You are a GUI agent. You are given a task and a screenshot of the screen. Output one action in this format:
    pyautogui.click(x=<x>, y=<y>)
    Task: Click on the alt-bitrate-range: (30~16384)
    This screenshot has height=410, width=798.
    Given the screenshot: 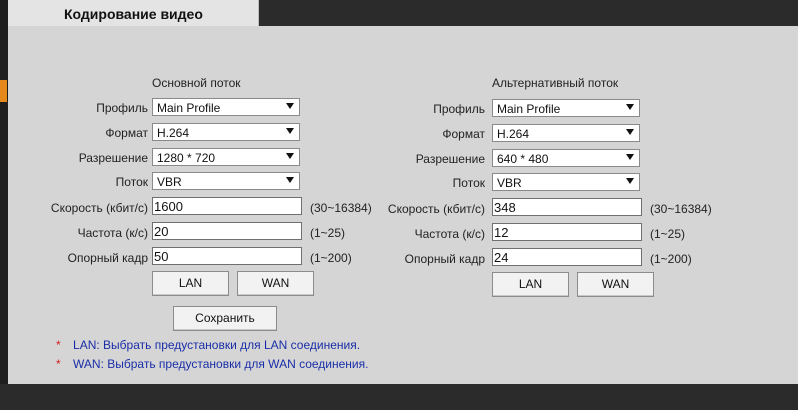 What is the action you would take?
    pyautogui.click(x=681, y=209)
    